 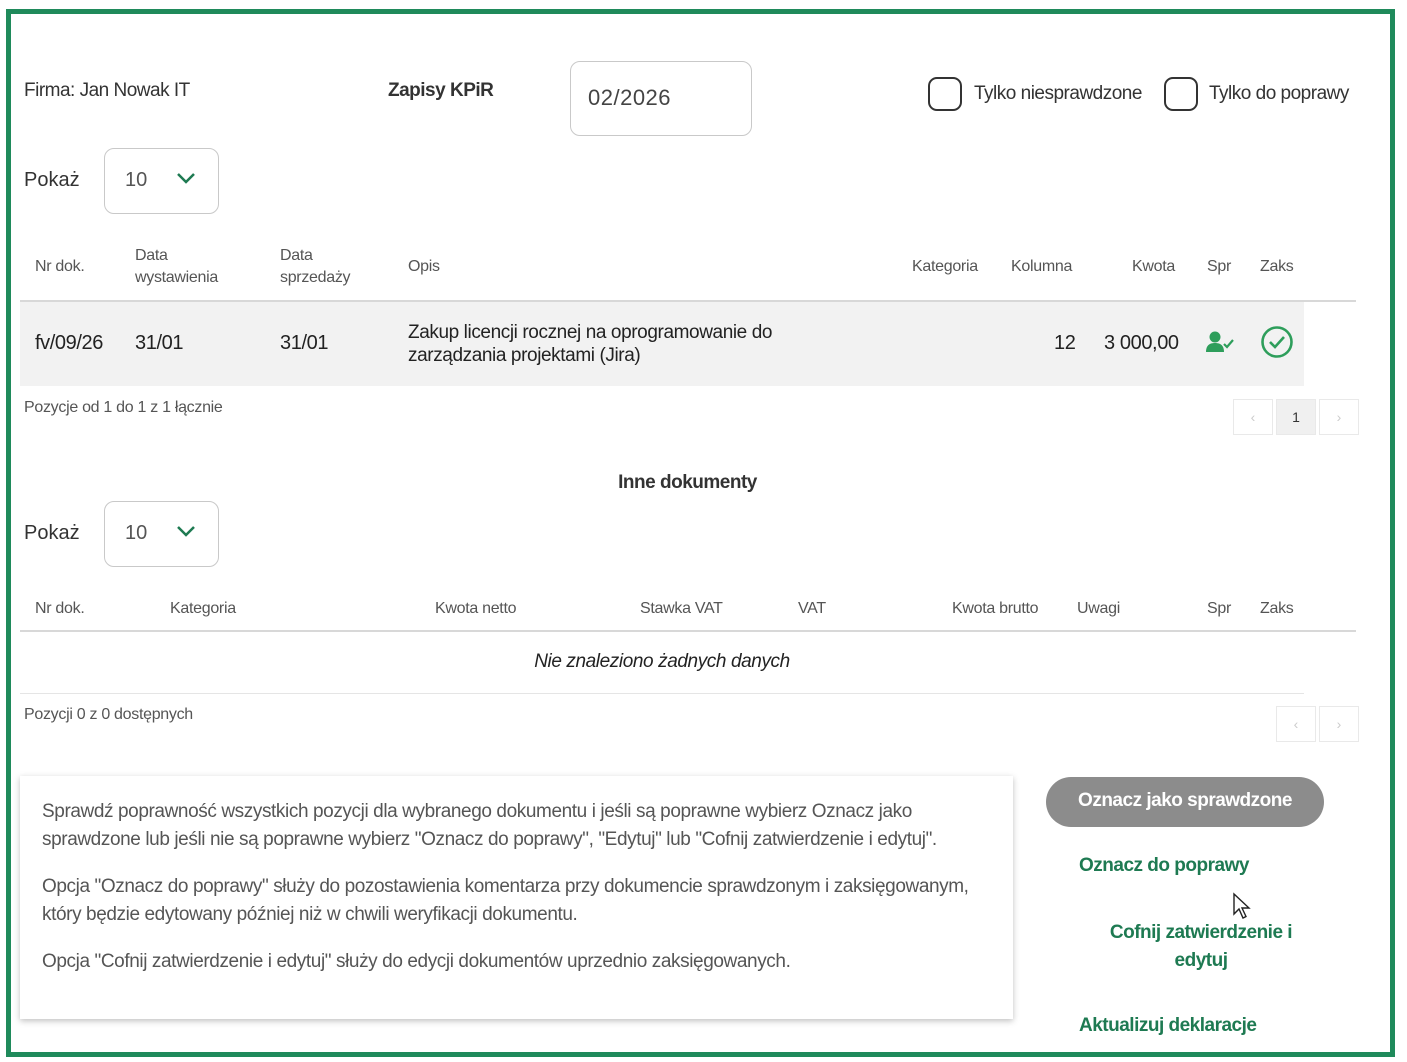 I want to click on col-kolumna: Kolumna, so click(x=1041, y=267).